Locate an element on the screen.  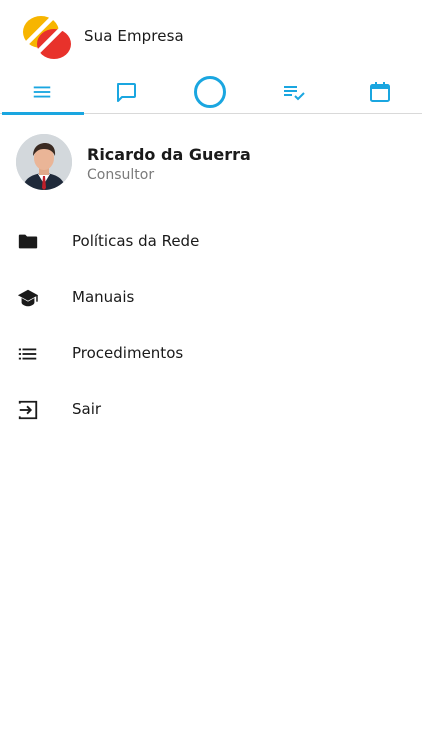
tab-home is located at coordinates (210, 92).